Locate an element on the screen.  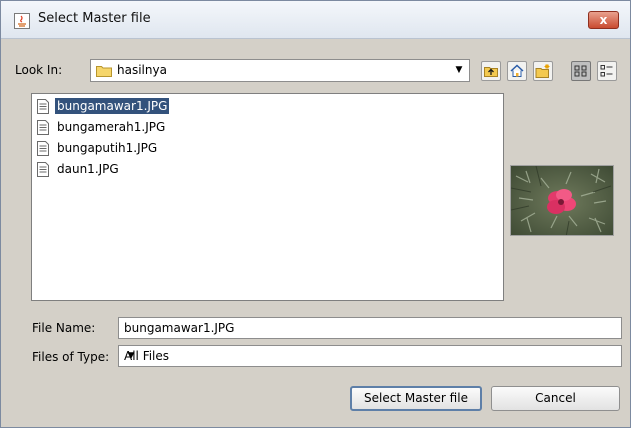
up-one-level-button is located at coordinates (491, 71).